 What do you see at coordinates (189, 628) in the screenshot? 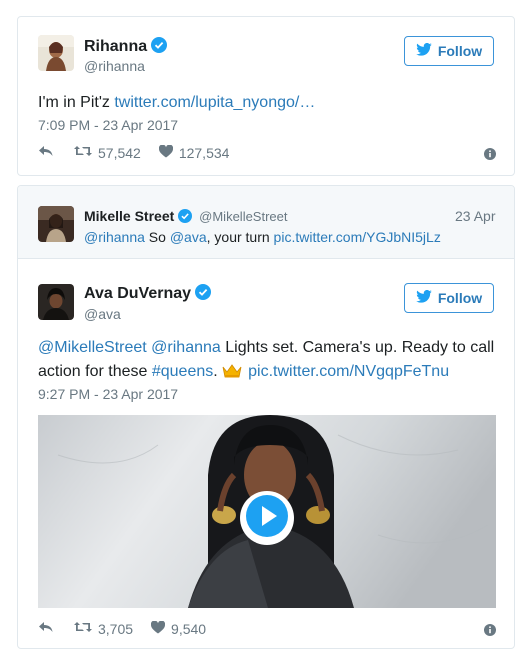
I see `like-count: 9,540` at bounding box center [189, 628].